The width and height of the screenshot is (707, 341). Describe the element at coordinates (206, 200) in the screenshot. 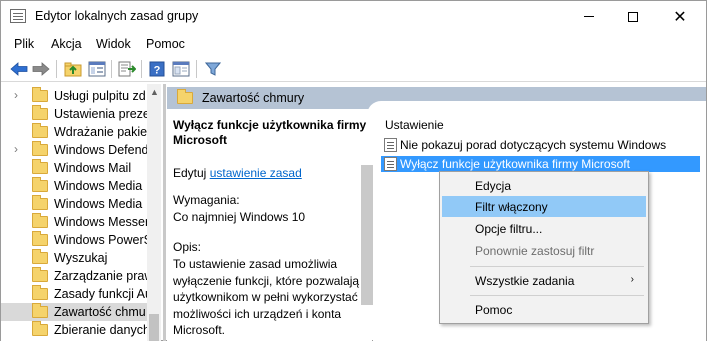

I see `requirements-label: Wymagania:` at that location.